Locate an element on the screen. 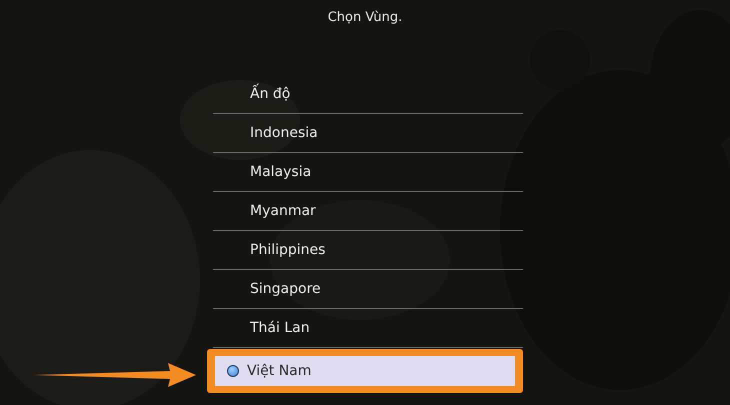  region-item: Việt Nam is located at coordinates (365, 371).